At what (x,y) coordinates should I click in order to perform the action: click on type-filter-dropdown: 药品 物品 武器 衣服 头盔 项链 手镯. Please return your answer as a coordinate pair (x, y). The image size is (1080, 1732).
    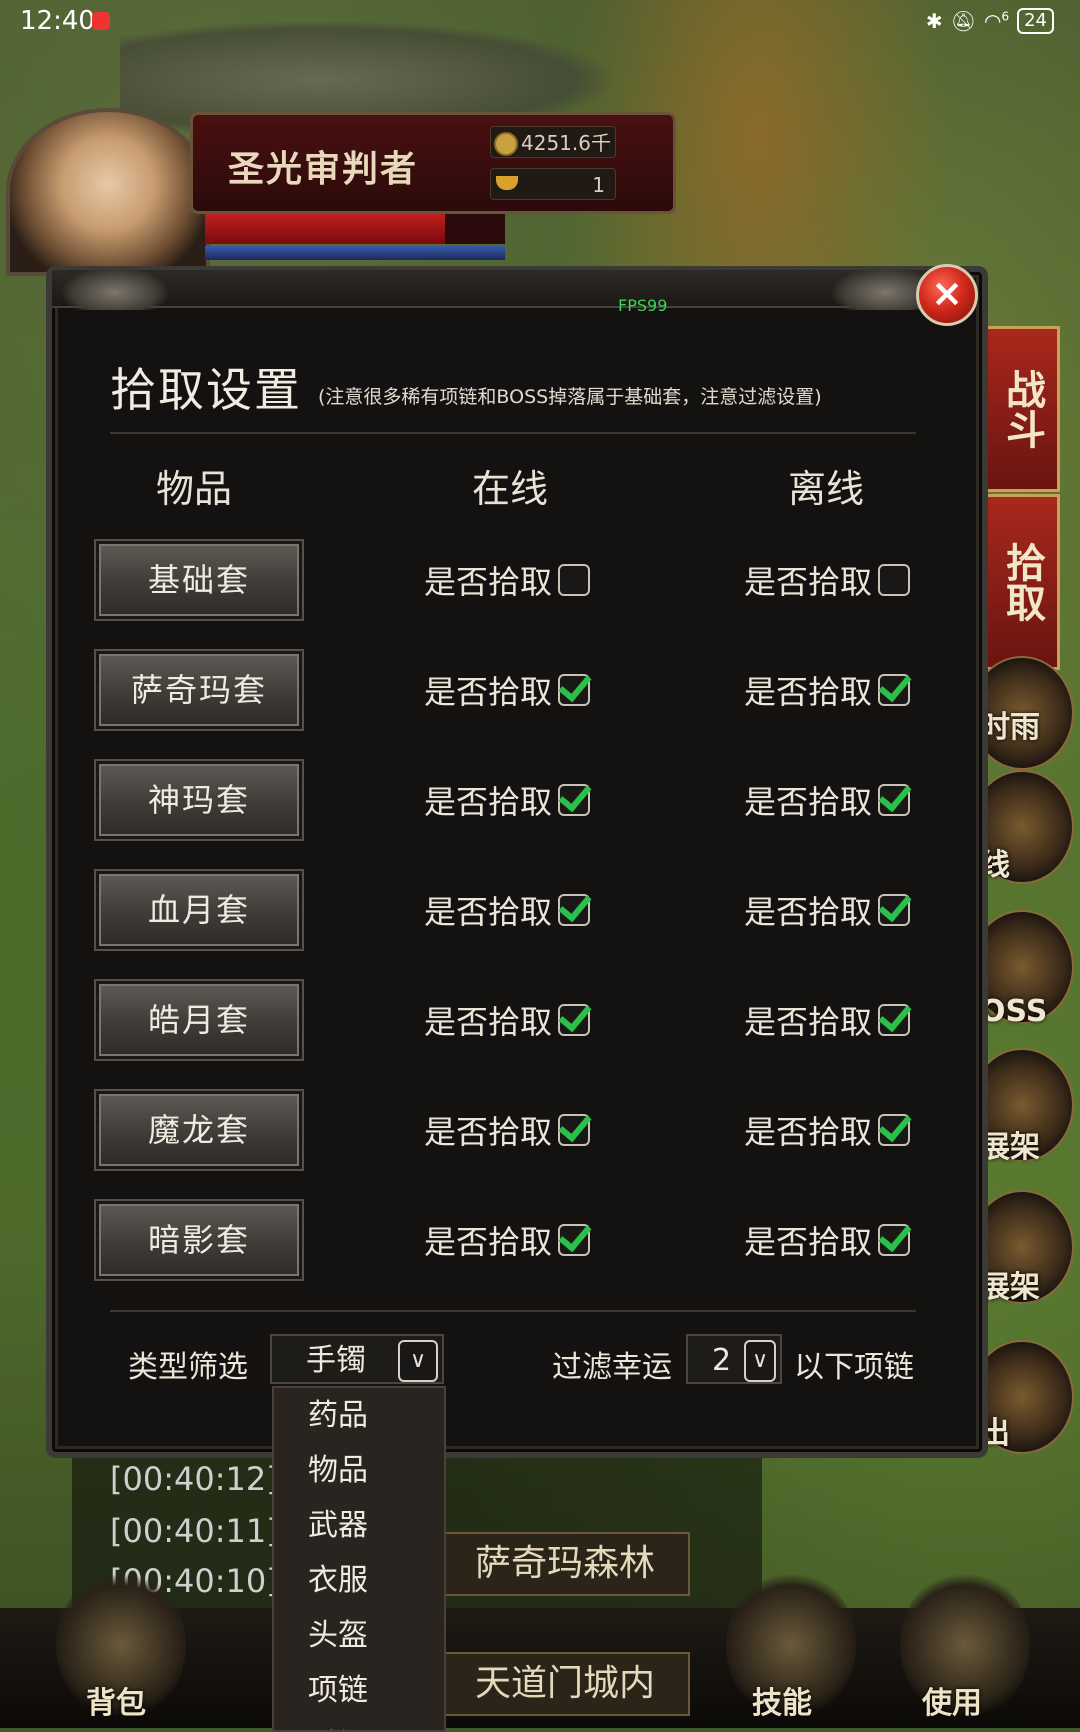
    Looking at the image, I should click on (359, 1559).